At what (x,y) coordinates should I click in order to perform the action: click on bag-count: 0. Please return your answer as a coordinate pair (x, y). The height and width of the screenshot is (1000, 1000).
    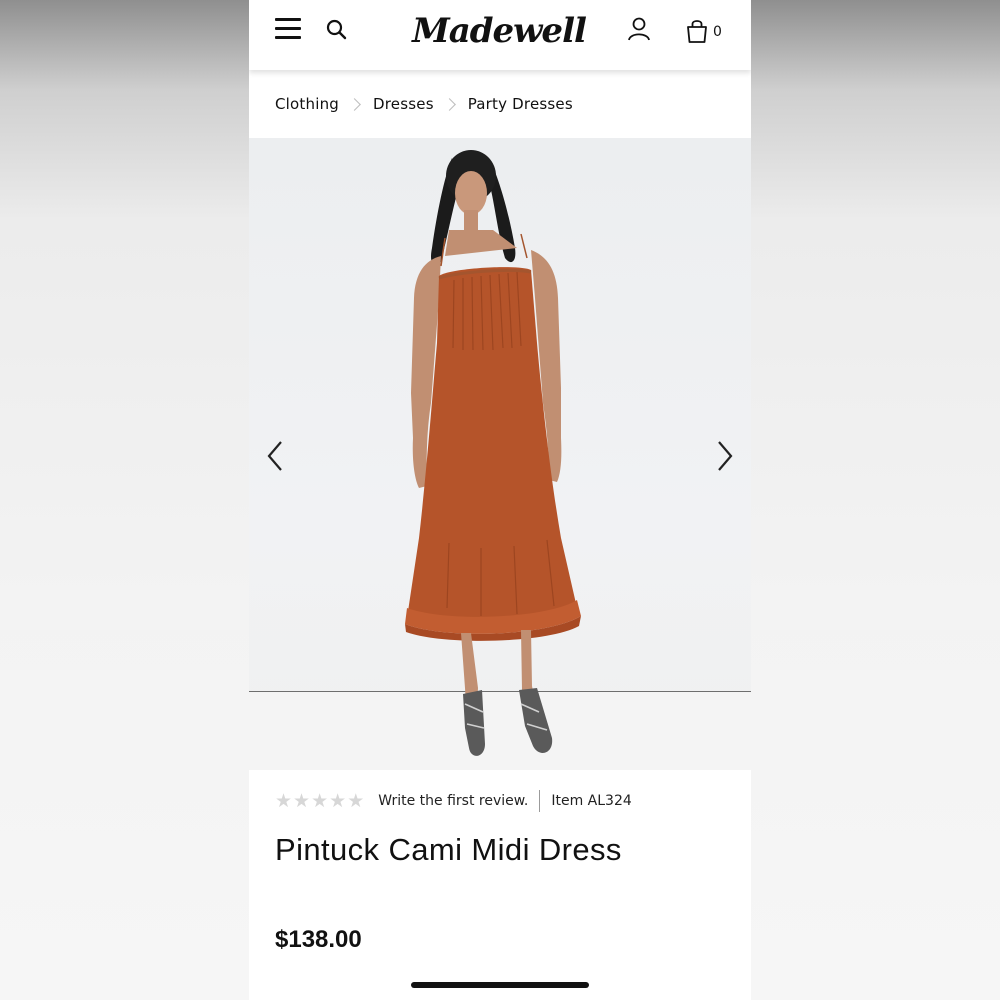
    Looking at the image, I should click on (717, 32).